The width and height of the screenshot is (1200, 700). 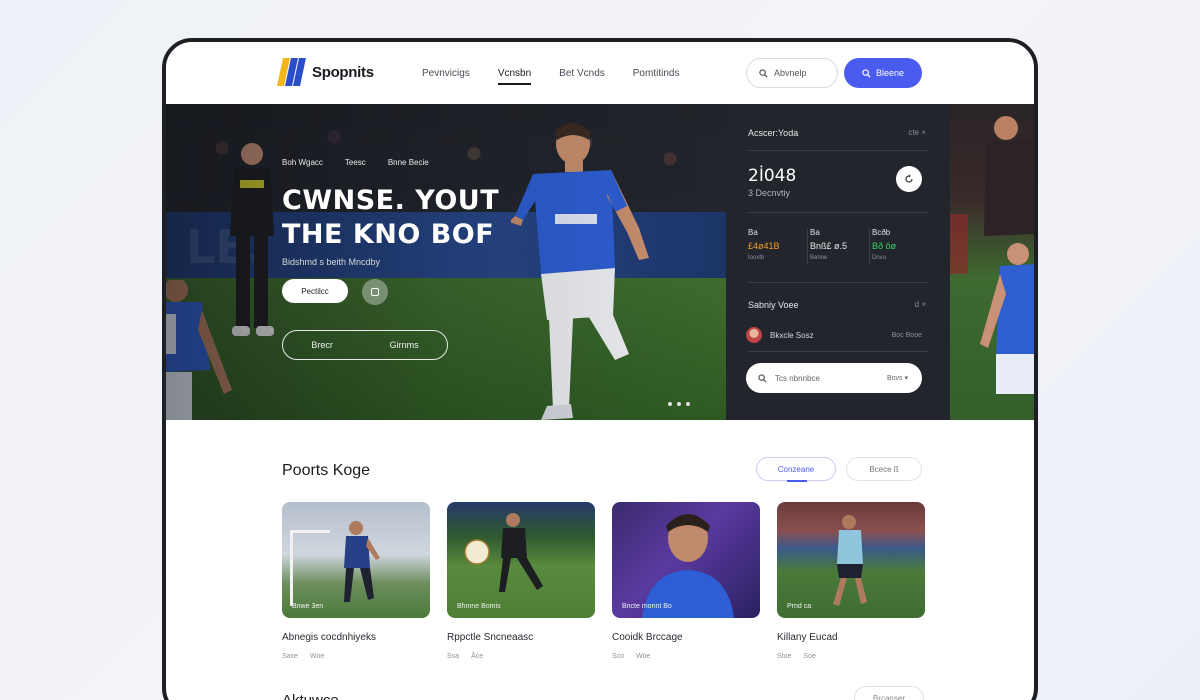 What do you see at coordinates (688, 566) in the screenshot?
I see `player-portrait-figure` at bounding box center [688, 566].